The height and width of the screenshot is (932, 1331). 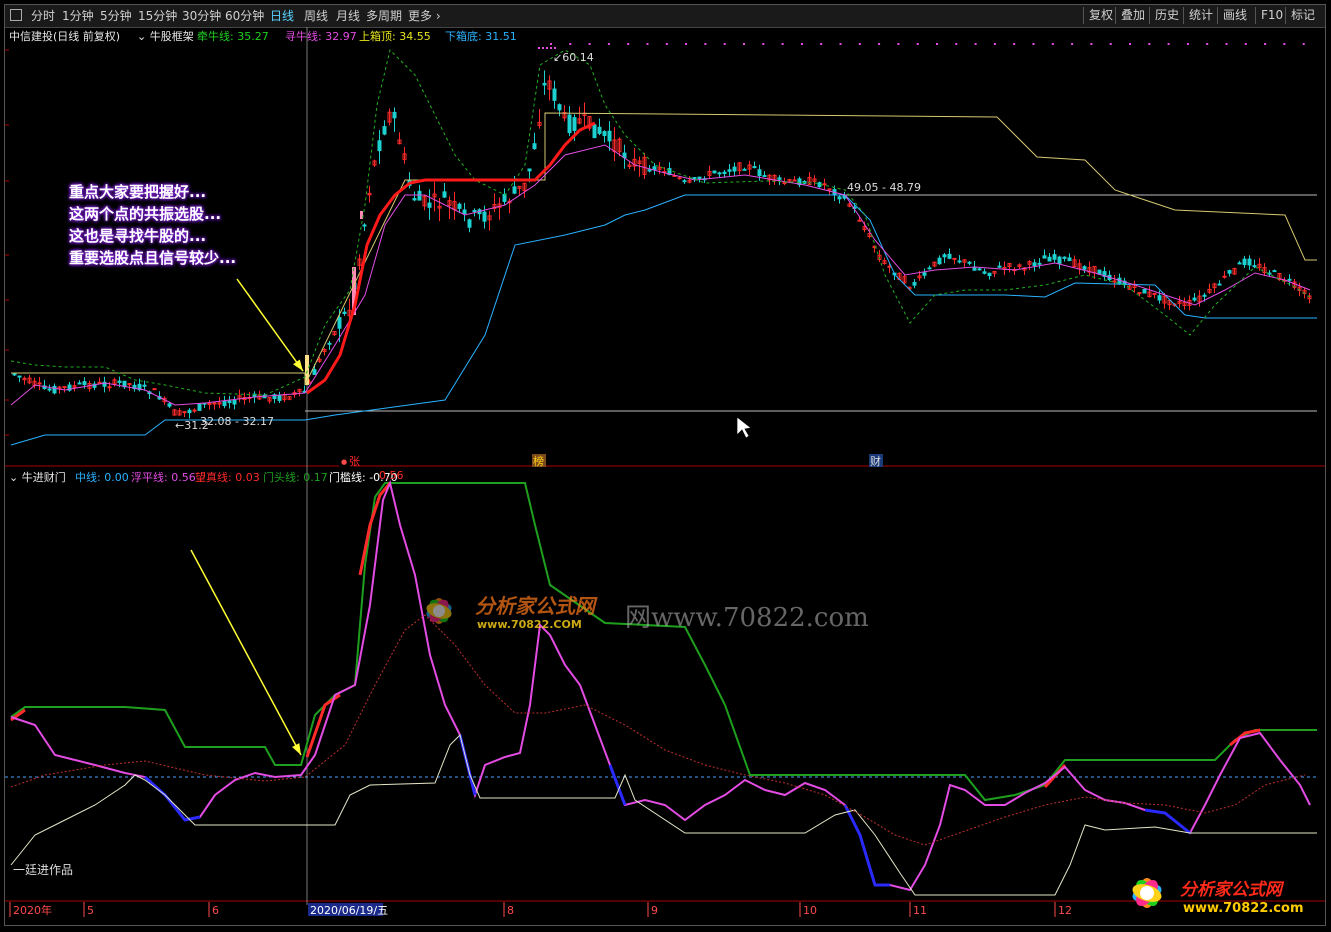 I want to click on indicator-value: 中线: 0.00, so click(x=102, y=477).